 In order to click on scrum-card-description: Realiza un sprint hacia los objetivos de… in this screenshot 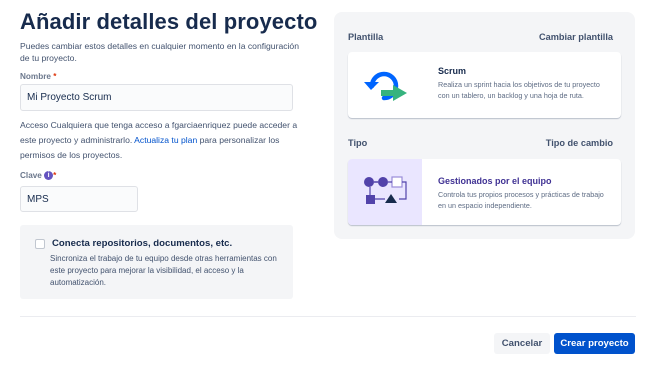, I will do `click(519, 90)`.